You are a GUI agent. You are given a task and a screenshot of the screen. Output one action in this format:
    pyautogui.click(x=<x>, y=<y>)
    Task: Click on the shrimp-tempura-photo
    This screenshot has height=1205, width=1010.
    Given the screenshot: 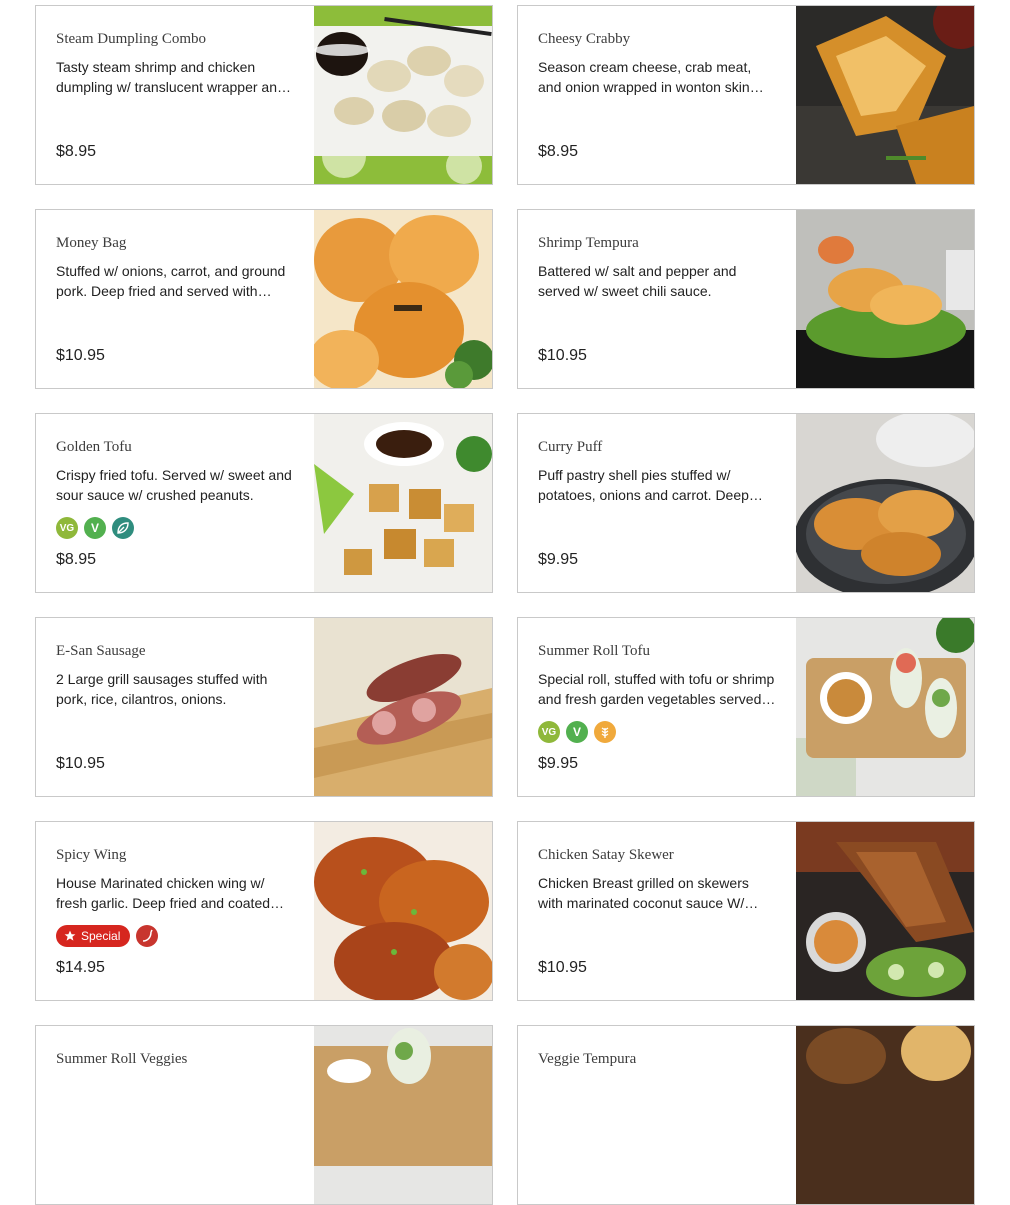 What is the action you would take?
    pyautogui.click(x=885, y=299)
    